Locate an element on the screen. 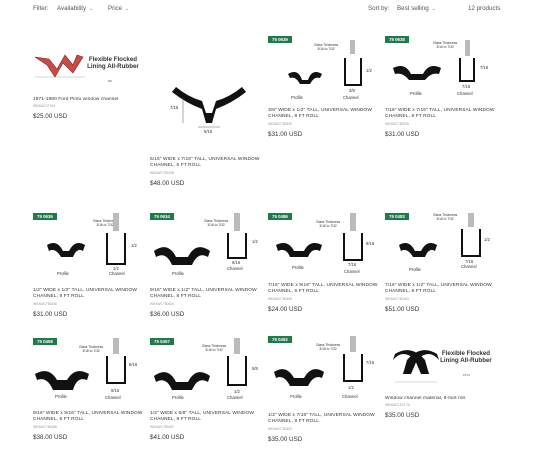  product-sku: WEAWC750458 is located at coordinates (45, 426).